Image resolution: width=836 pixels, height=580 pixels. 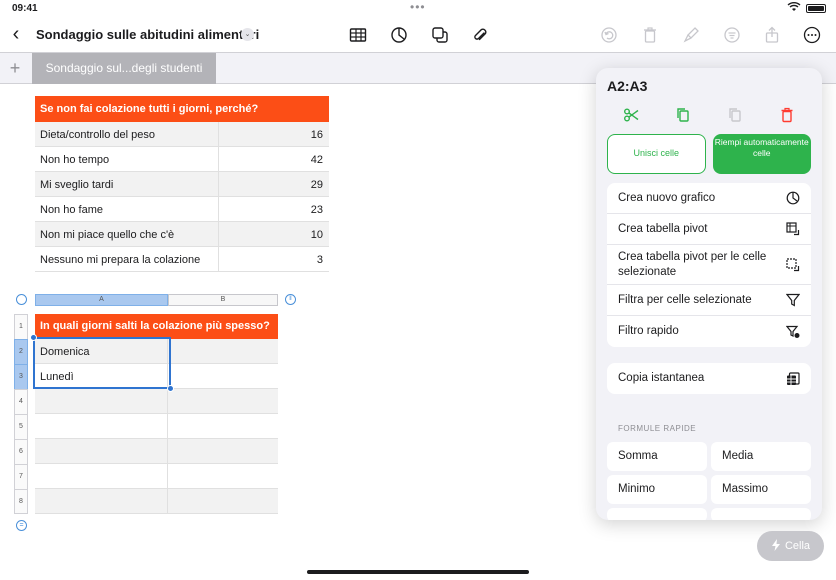 What do you see at coordinates (761, 154) in the screenshot?
I see `autofill-cells-button: Riempi automaticamente celle` at bounding box center [761, 154].